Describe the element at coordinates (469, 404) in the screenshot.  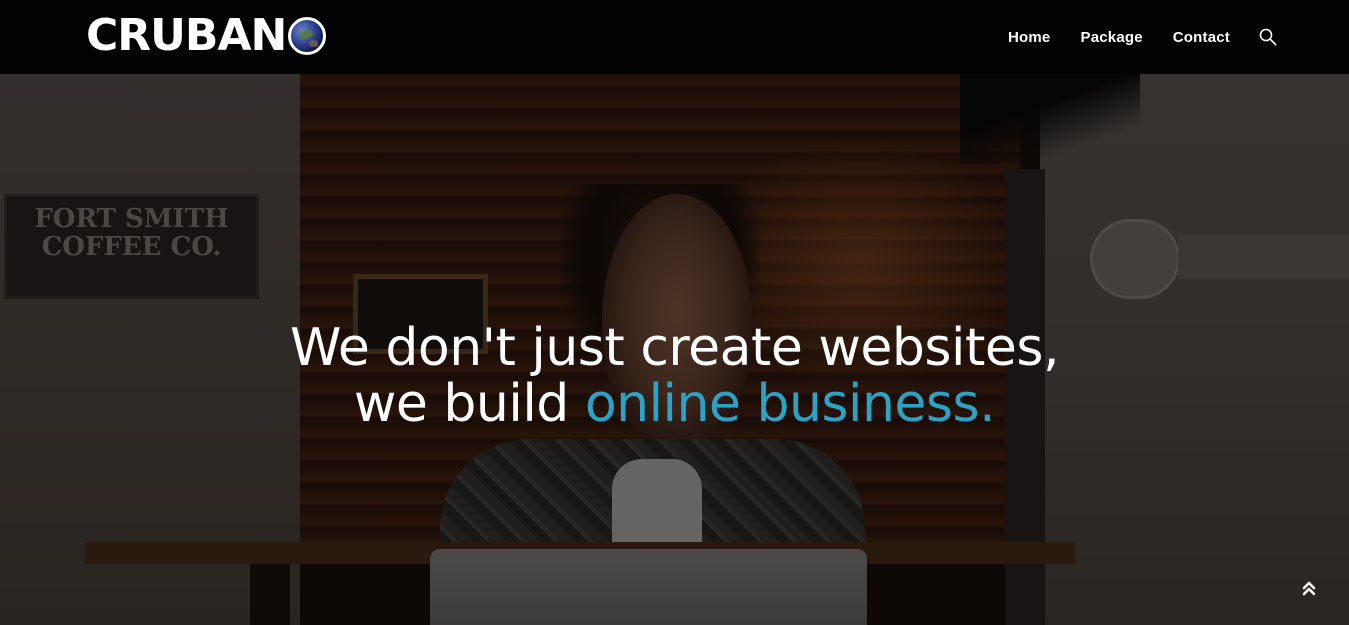
I see `headline-line-2-plain: we build` at that location.